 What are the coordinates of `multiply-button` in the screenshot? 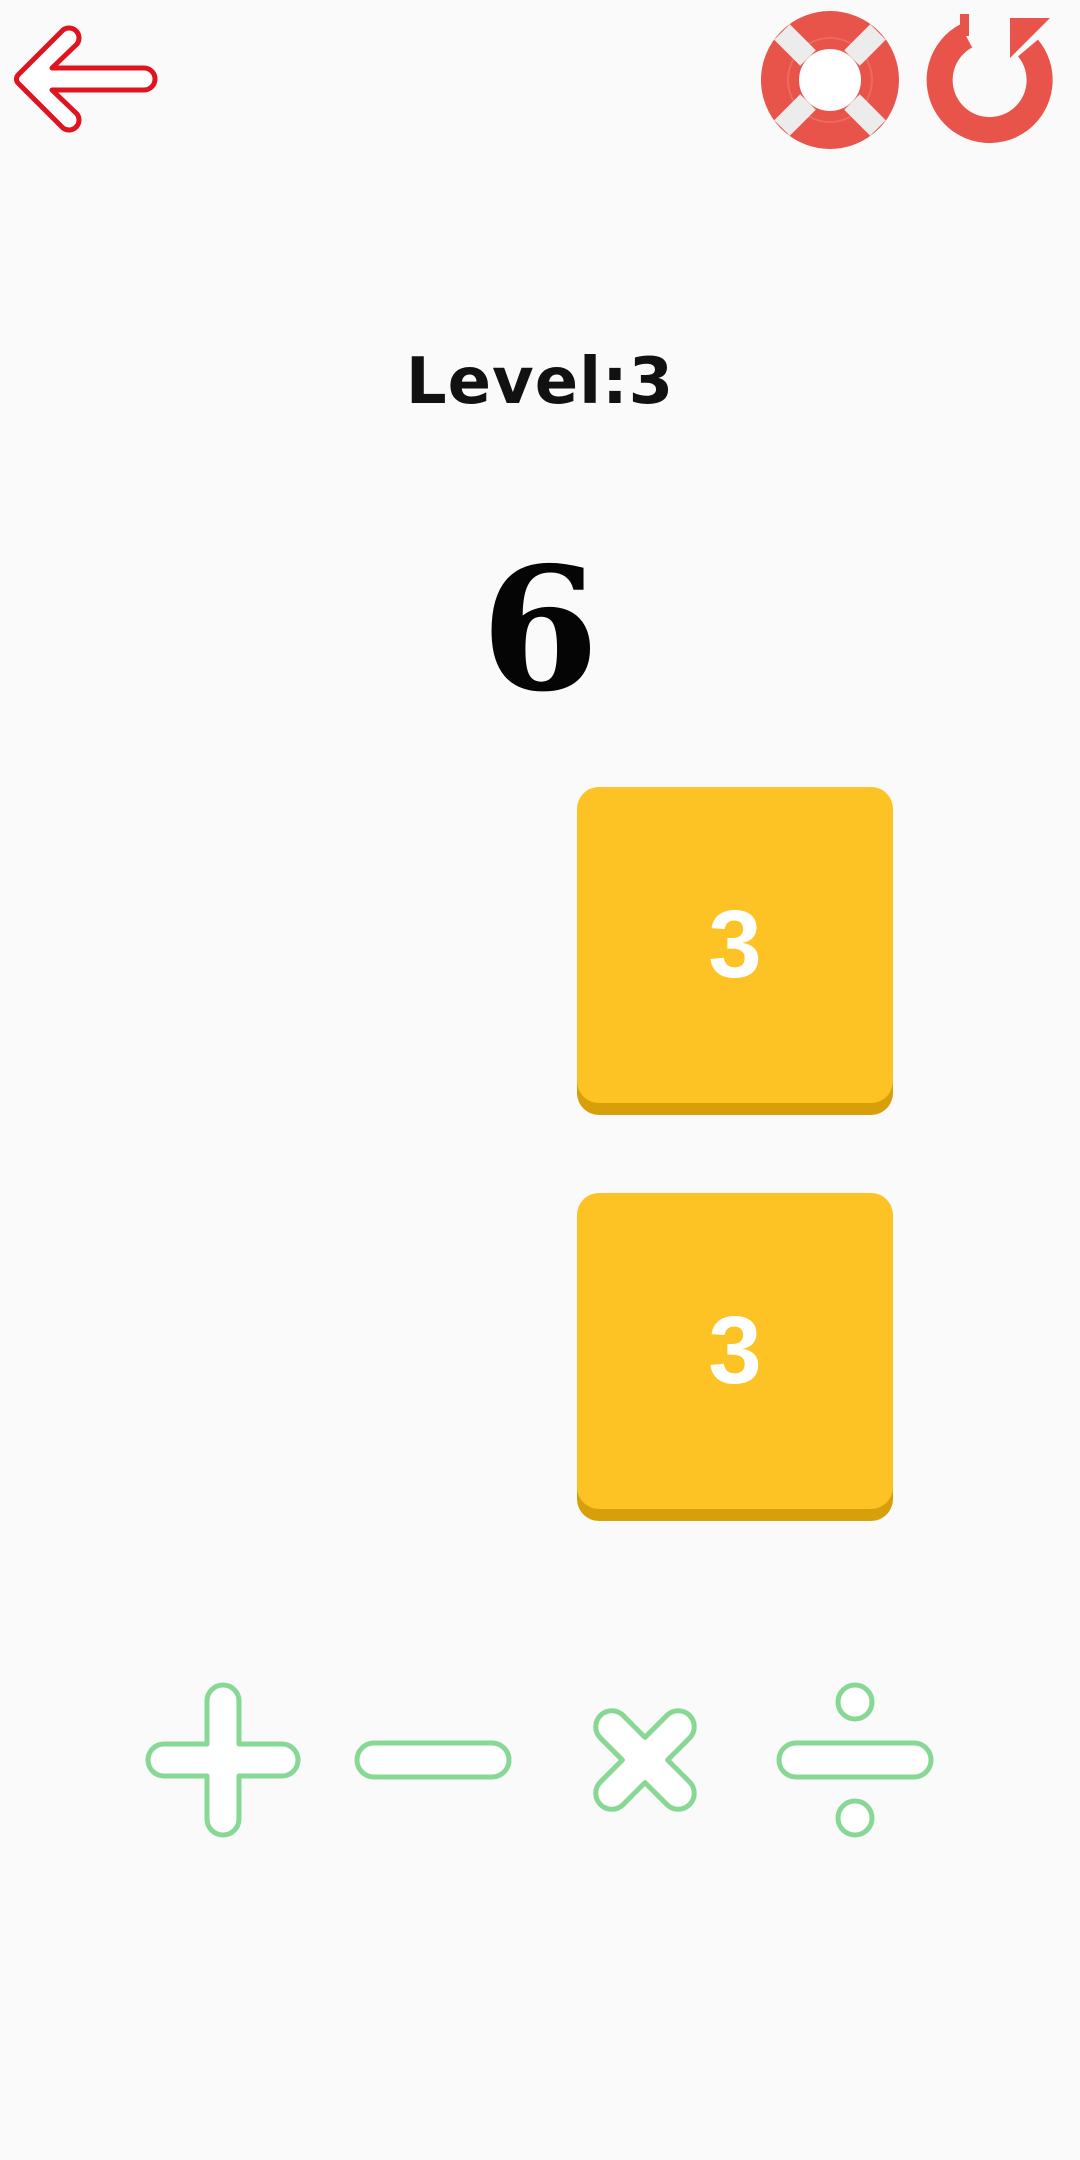 It's located at (645, 1760).